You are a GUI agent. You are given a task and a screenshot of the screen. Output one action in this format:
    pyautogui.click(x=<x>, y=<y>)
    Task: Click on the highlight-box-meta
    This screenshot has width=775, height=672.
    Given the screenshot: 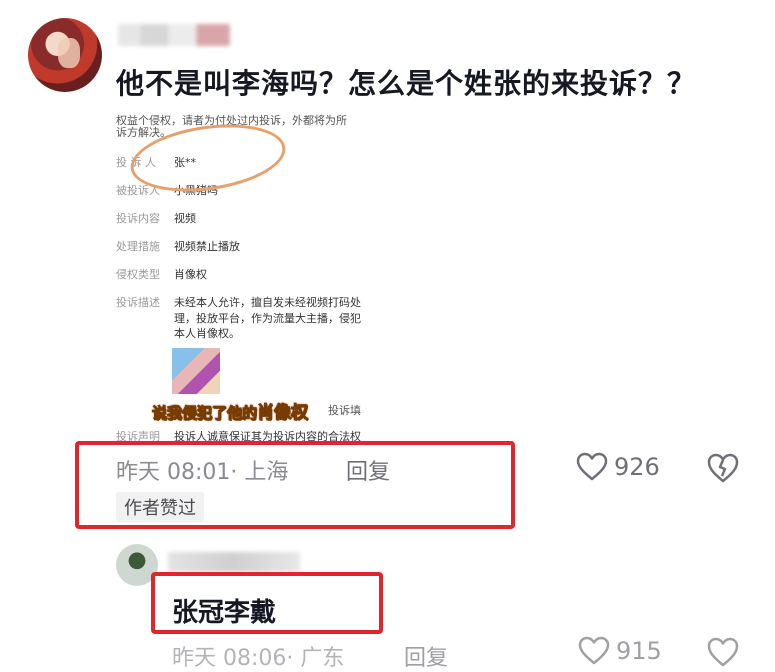 What is the action you would take?
    pyautogui.click(x=295, y=485)
    